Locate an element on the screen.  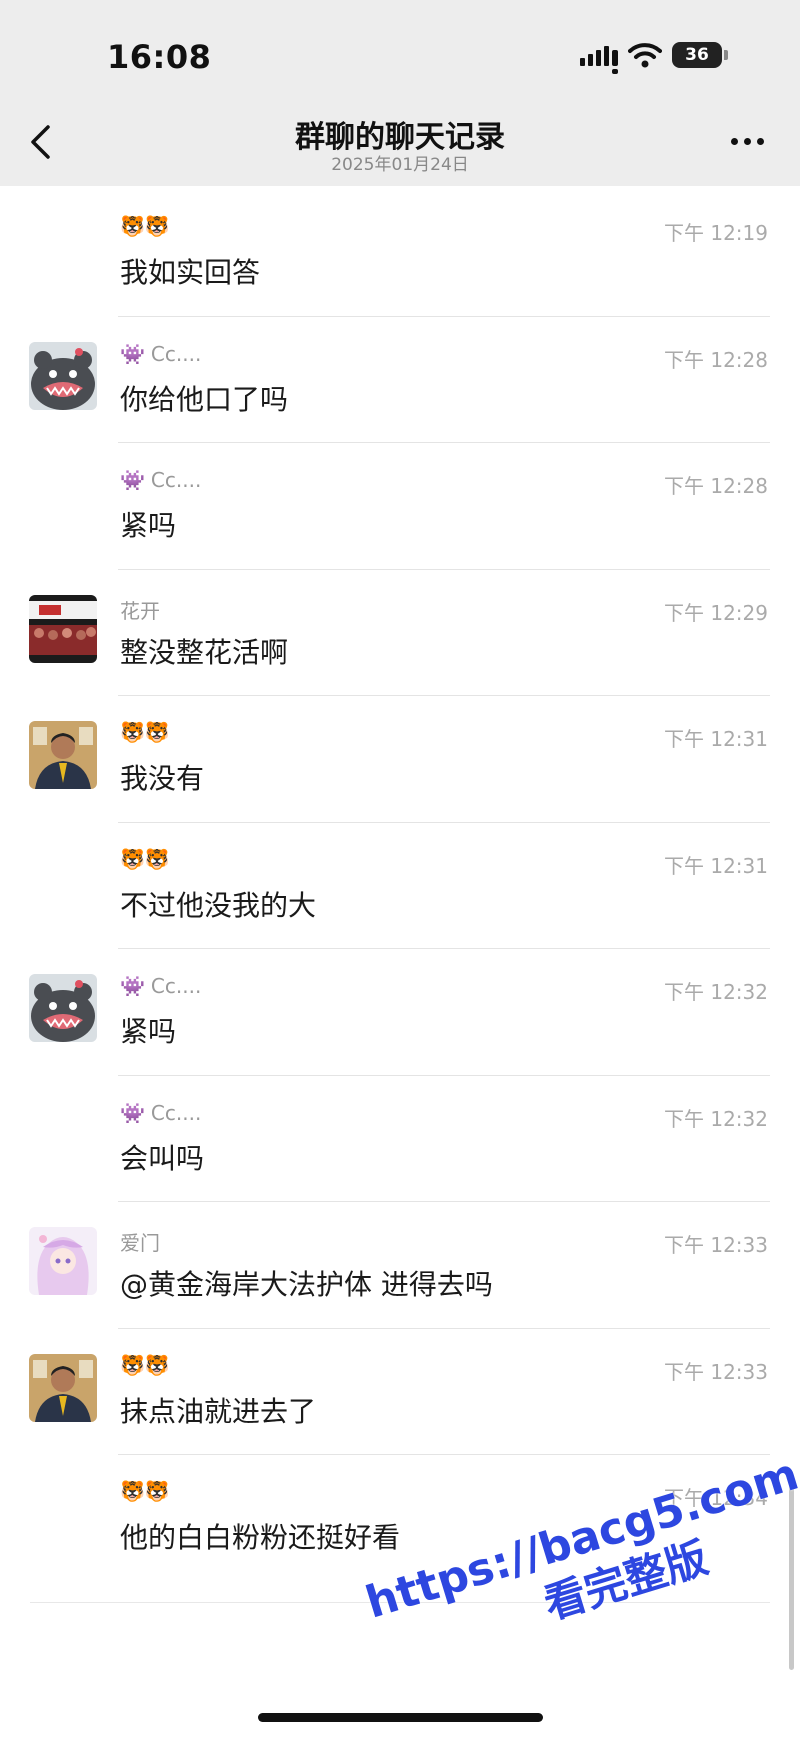
status-icons: 36 is located at coordinates (654, 58).